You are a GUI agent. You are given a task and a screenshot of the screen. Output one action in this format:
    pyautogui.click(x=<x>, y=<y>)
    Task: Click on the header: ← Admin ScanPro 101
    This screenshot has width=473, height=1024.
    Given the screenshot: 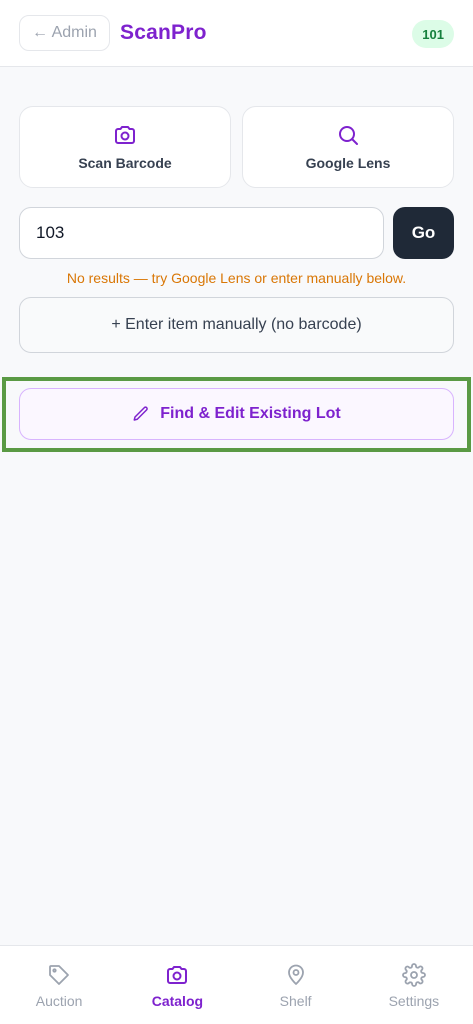 What is the action you would take?
    pyautogui.click(x=236, y=33)
    